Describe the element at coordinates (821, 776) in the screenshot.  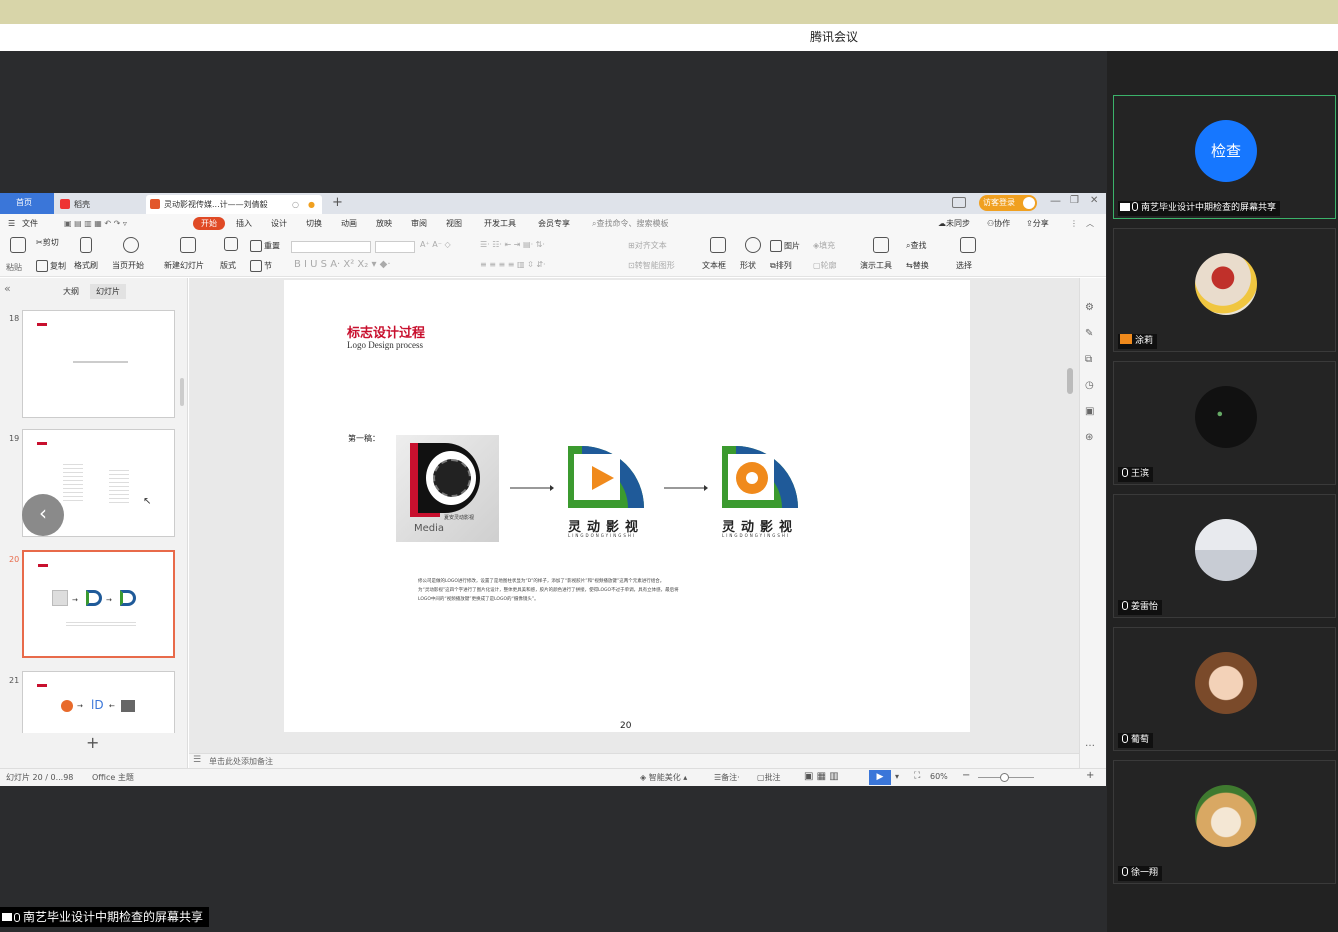
I see `view-mode-icons: ▣ ▦ ▥` at that location.